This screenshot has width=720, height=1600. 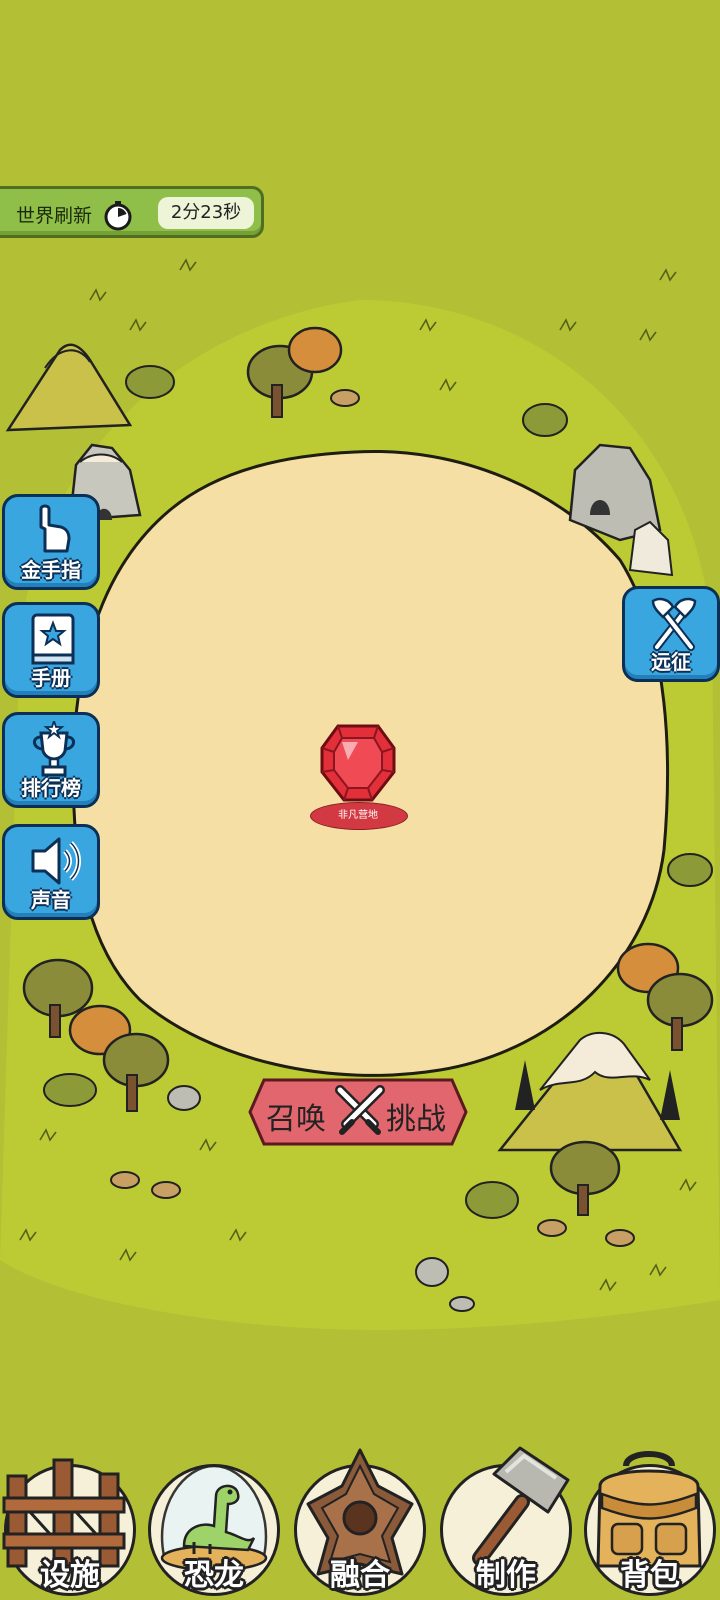 What do you see at coordinates (56, 861) in the screenshot?
I see `speaker-icon` at bounding box center [56, 861].